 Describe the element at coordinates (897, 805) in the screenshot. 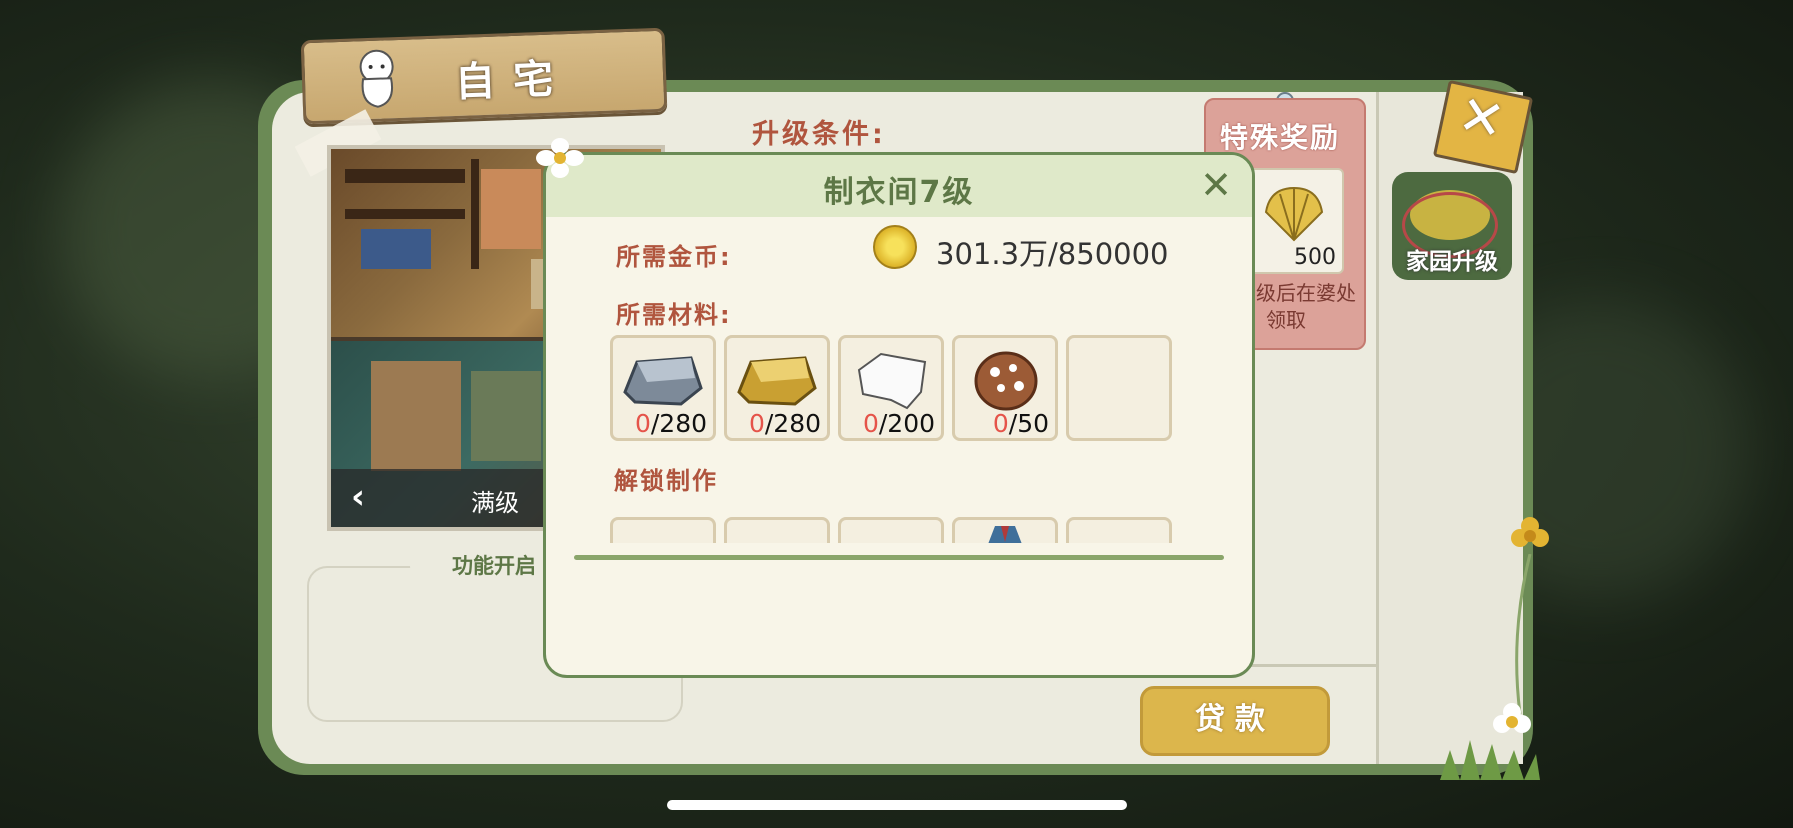

I see `home-indicator` at that location.